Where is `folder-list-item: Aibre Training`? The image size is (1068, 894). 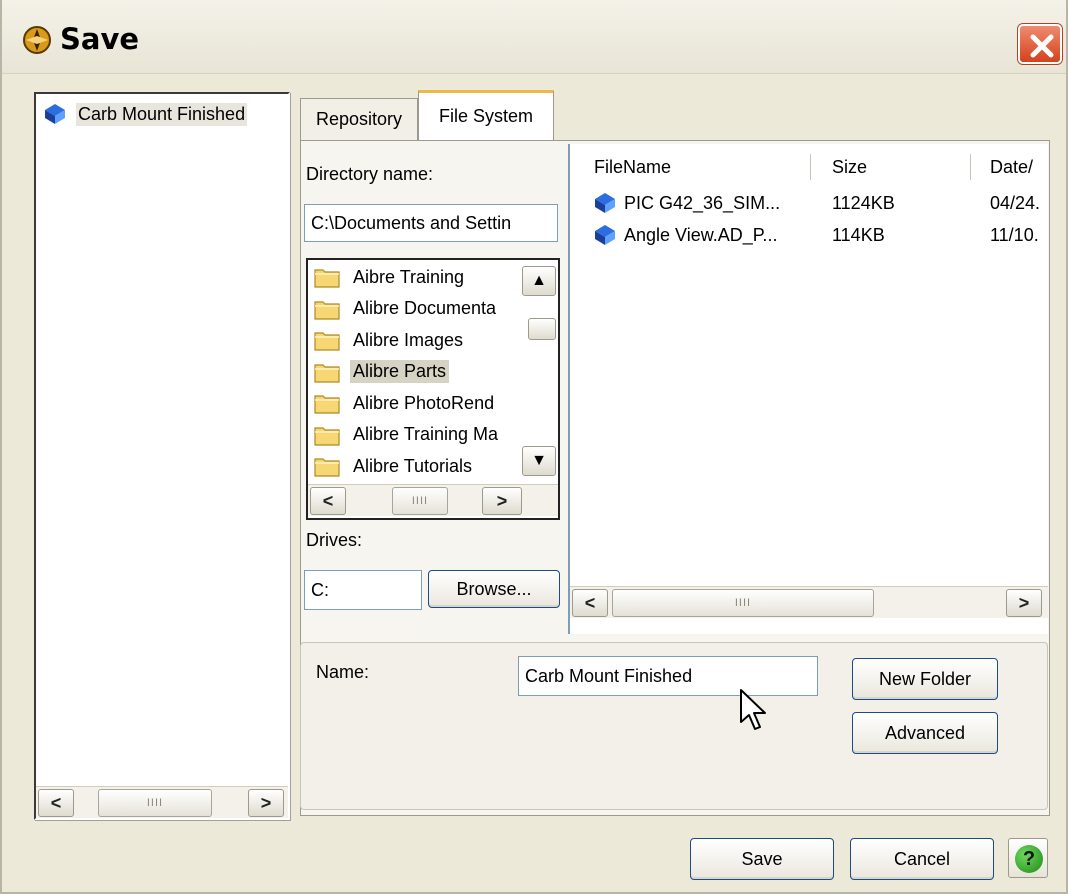 folder-list-item: Aibre Training is located at coordinates (390, 277).